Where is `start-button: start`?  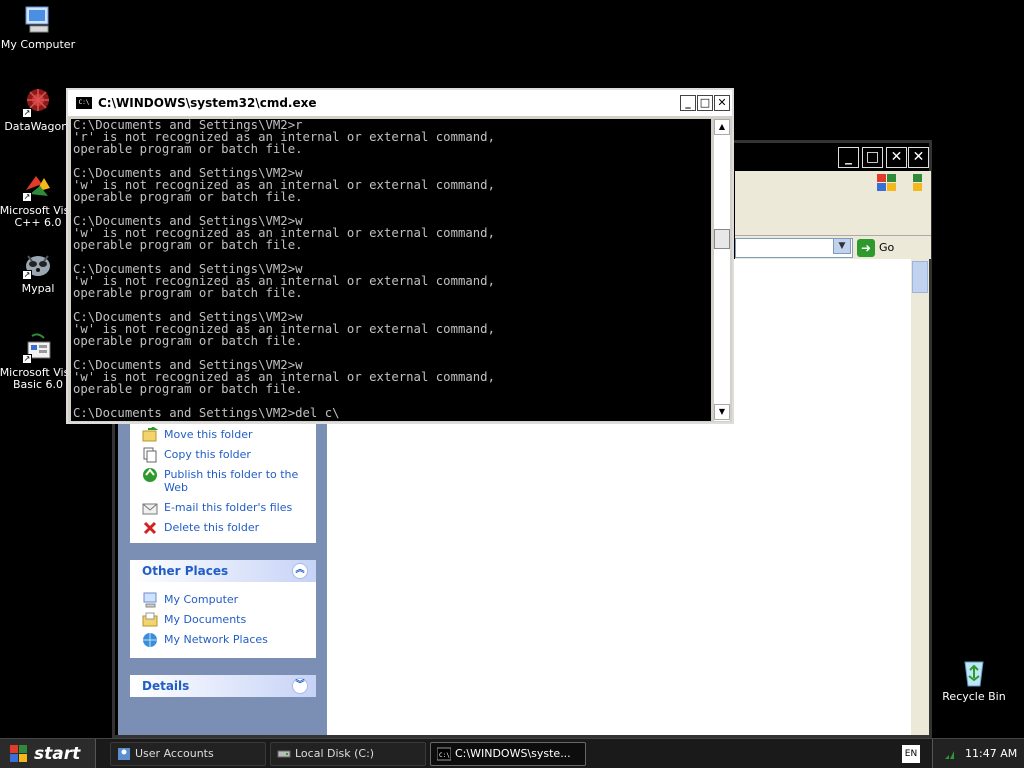
start-button: start is located at coordinates (48, 753).